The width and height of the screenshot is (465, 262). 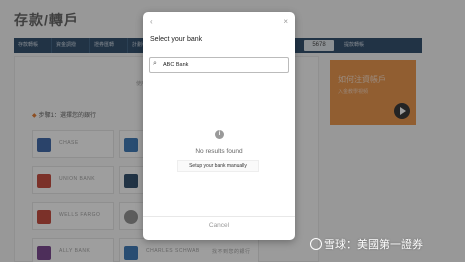 I want to click on search-input, so click(x=223, y=65).